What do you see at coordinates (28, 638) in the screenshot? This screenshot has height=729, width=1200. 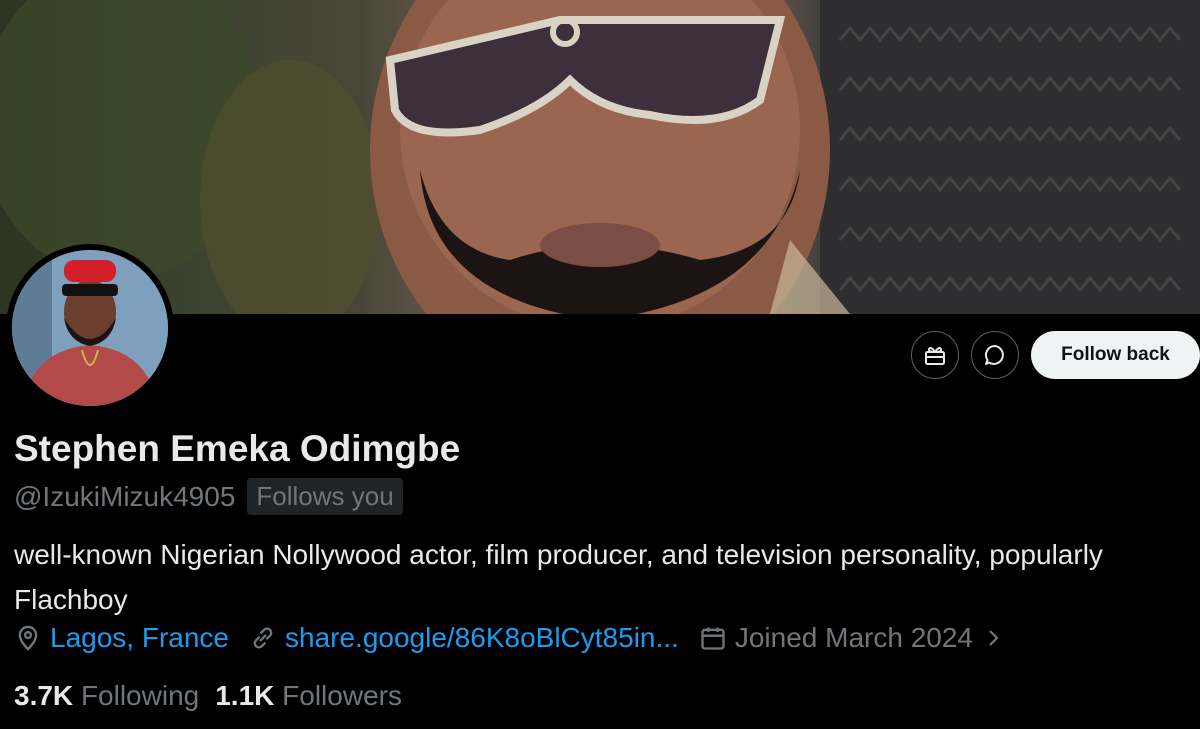 I see `location-pin-icon` at bounding box center [28, 638].